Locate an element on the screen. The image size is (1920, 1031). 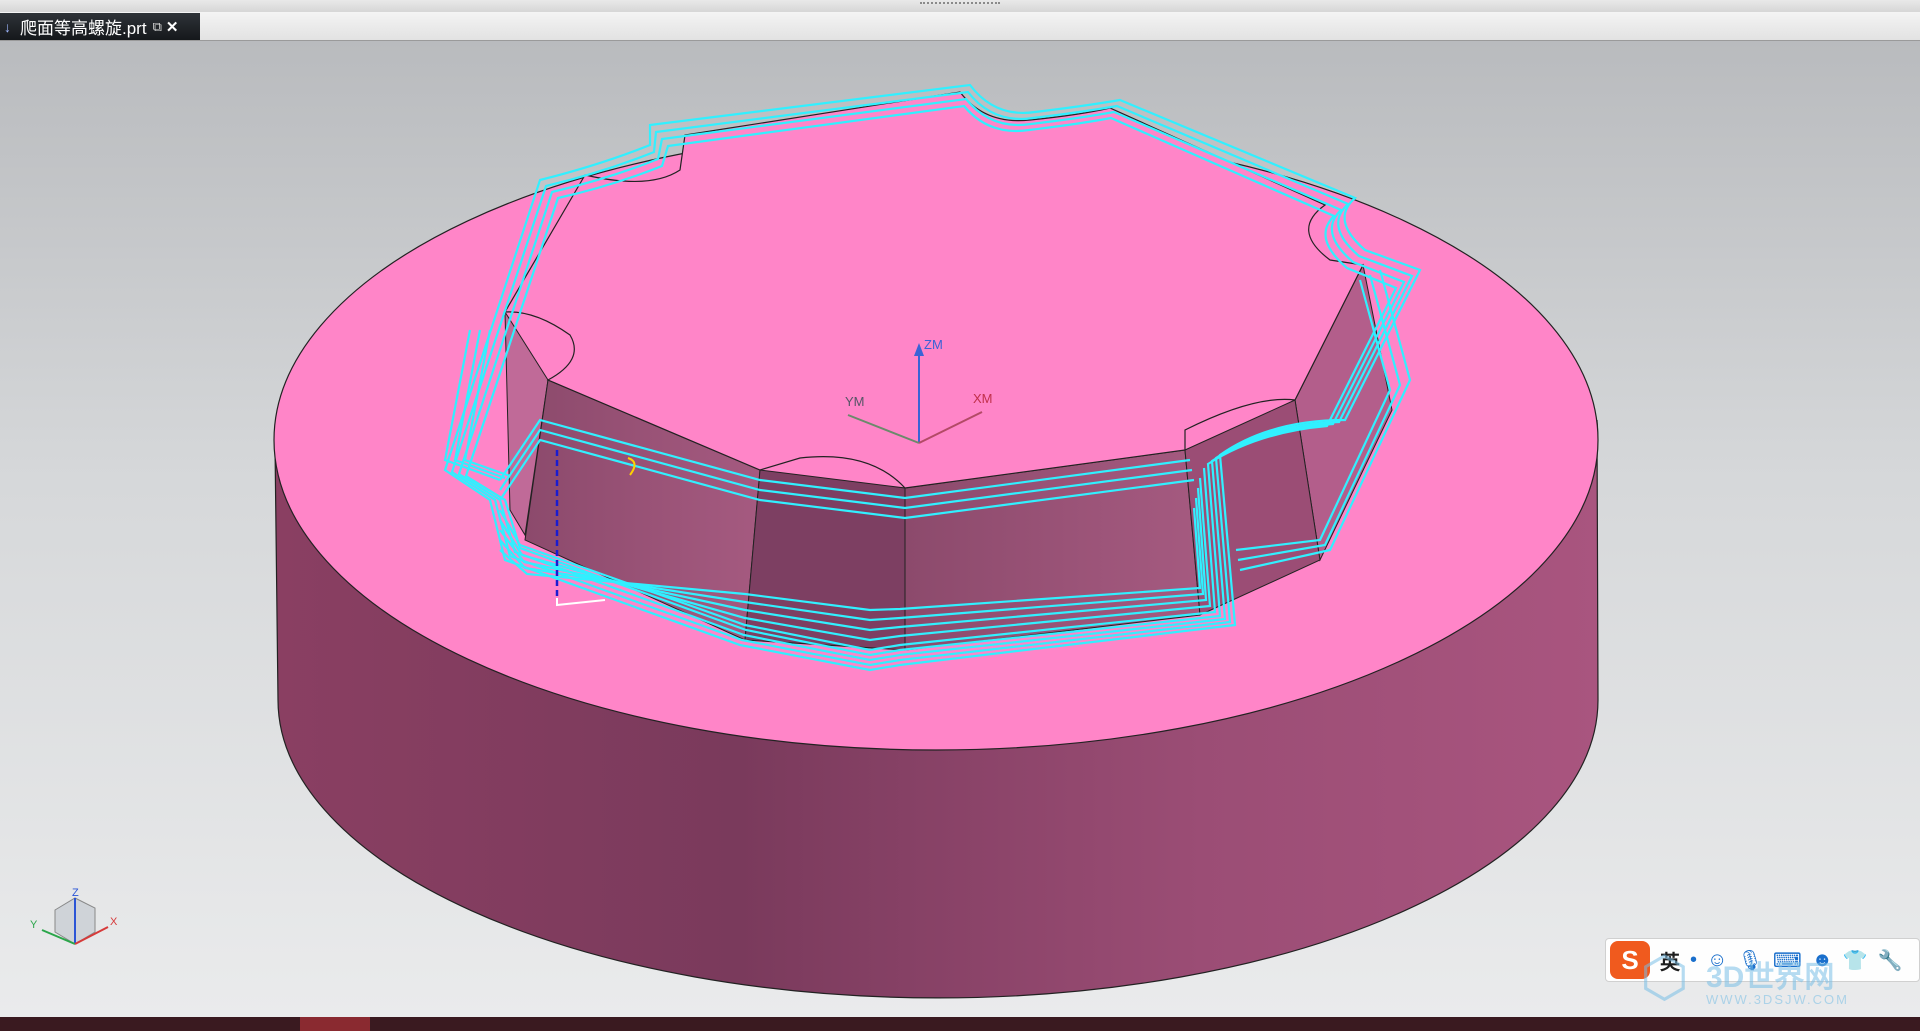
document-tab-title: 爬面等高螺旋.prt is located at coordinates (83, 28).